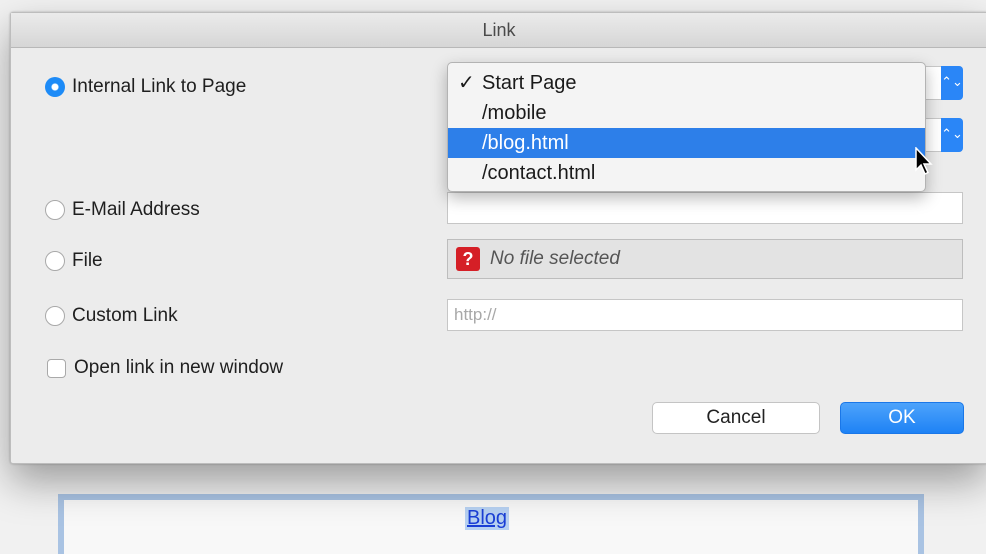 The image size is (986, 554). What do you see at coordinates (136, 209) in the screenshot?
I see `email-label: E-Mail Address` at bounding box center [136, 209].